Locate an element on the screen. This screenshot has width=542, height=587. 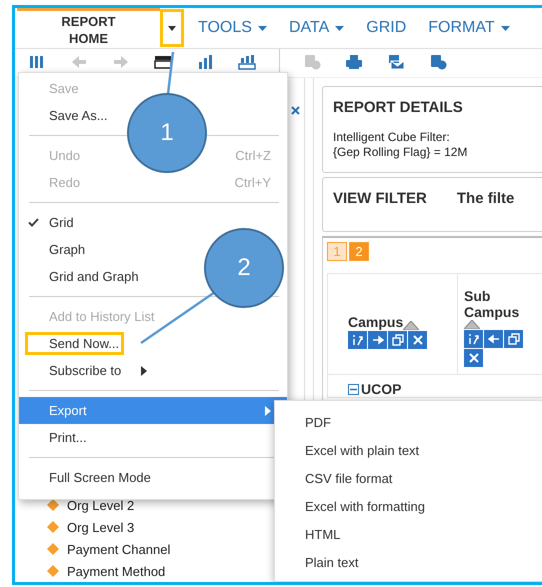
column-header: Sub Campus is located at coordinates (492, 304).